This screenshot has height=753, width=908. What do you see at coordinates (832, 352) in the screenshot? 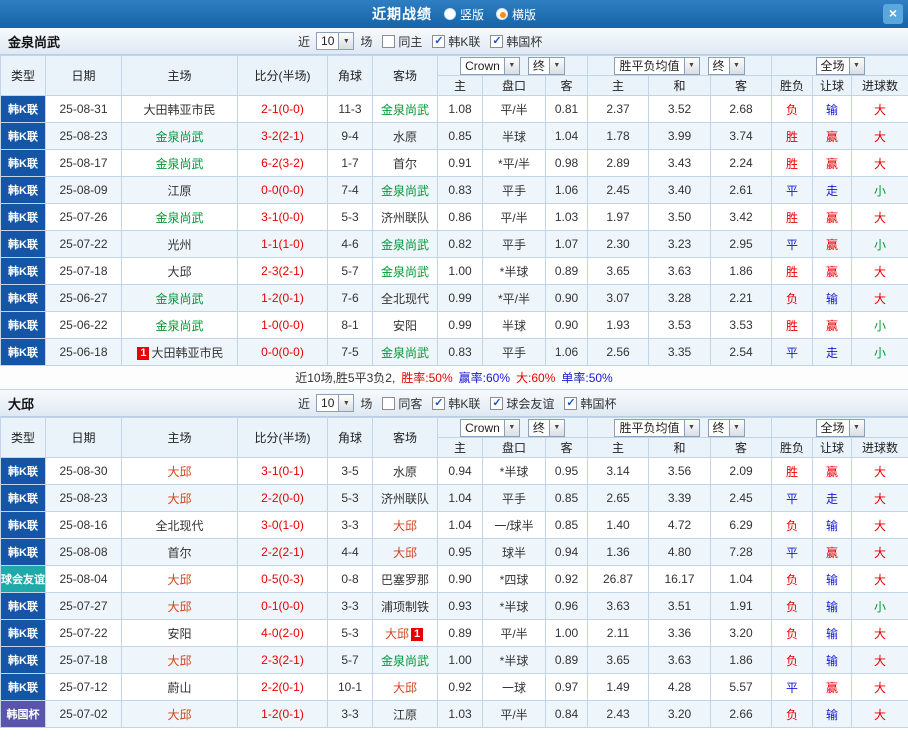
I see `result-handicap: 走` at bounding box center [832, 352].